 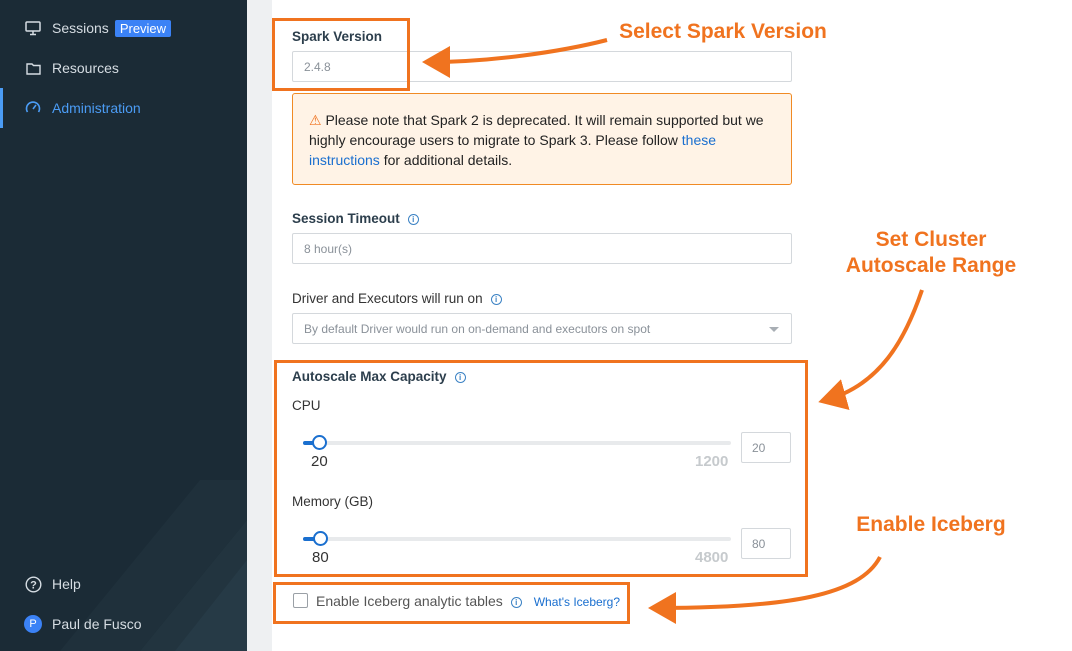 What do you see at coordinates (33, 624) in the screenshot?
I see `avatar: P` at bounding box center [33, 624].